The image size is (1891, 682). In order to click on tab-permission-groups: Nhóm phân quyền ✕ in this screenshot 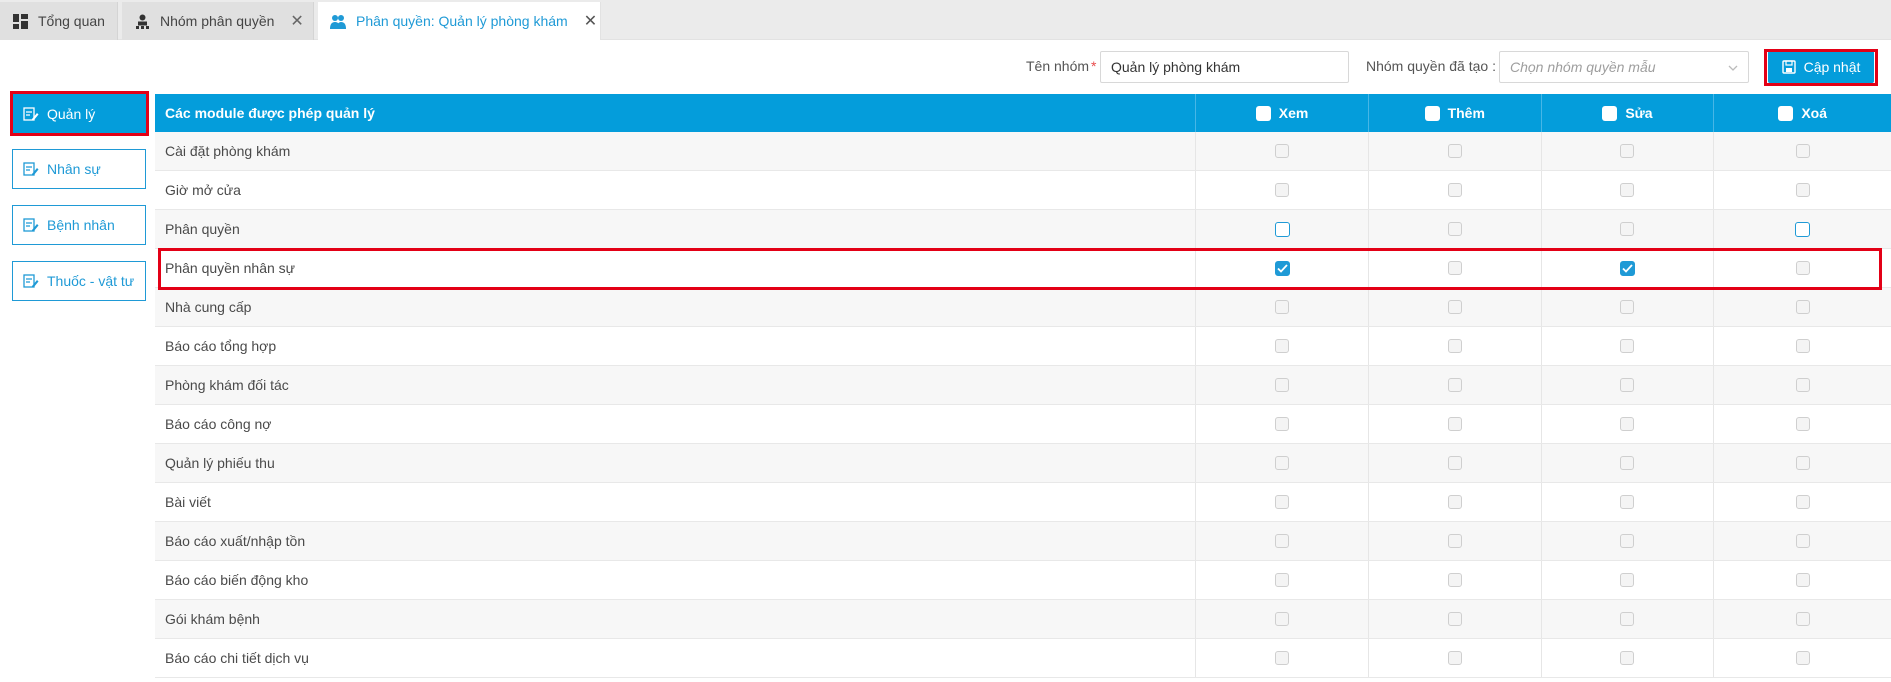, I will do `click(218, 21)`.